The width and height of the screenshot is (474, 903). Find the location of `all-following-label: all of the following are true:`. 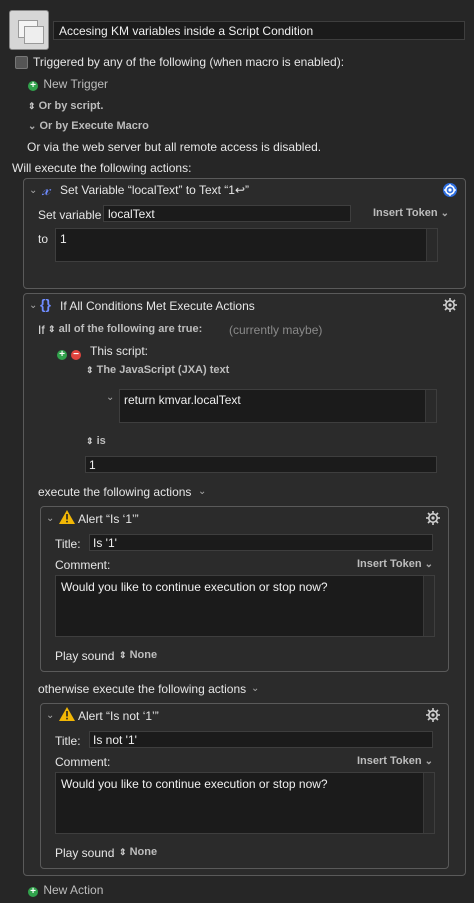

all-following-label: all of the following are true: is located at coordinates (130, 329).